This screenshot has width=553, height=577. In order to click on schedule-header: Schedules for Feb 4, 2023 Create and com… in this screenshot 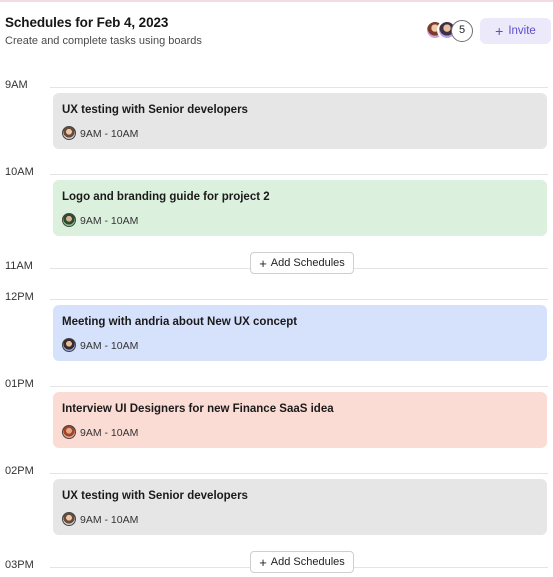, I will do `click(278, 37)`.